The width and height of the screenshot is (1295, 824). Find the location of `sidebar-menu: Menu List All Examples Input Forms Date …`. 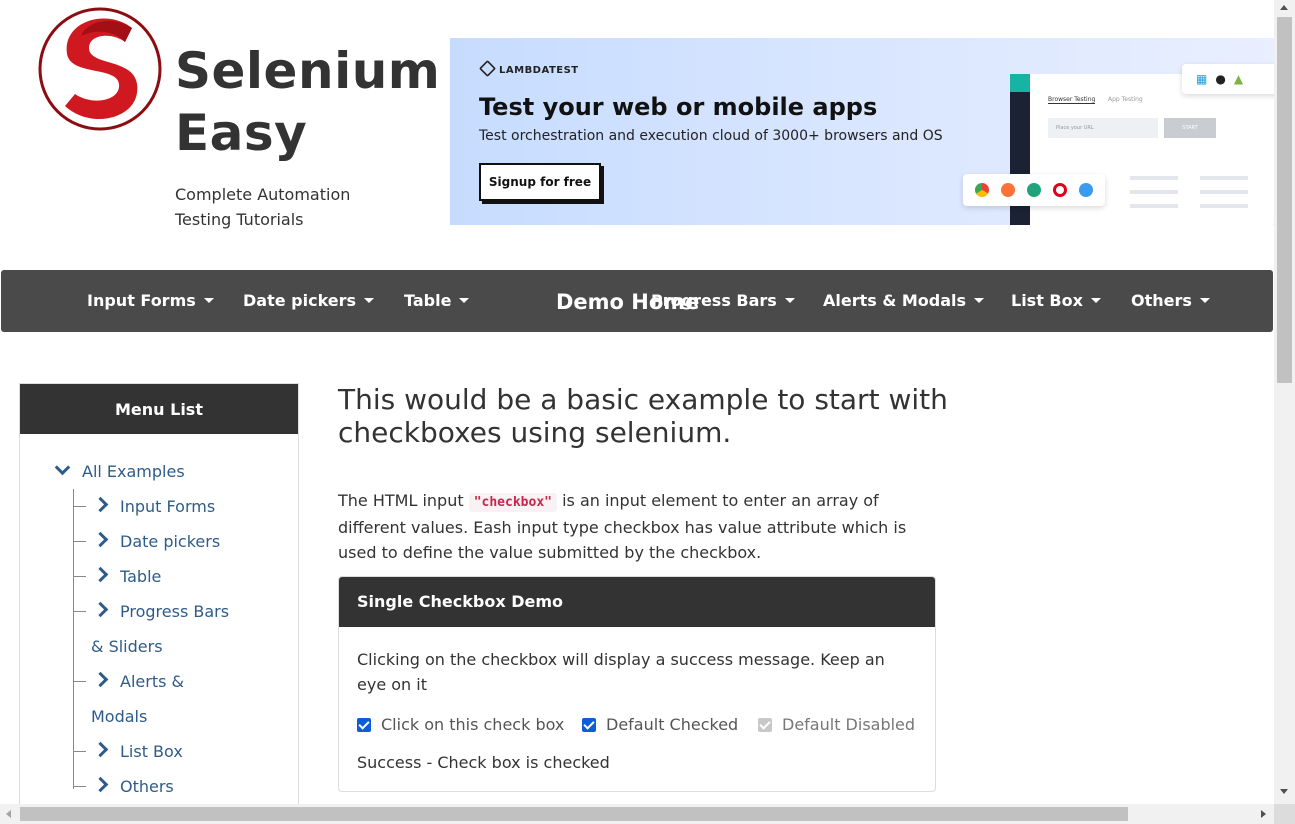

sidebar-menu: Menu List All Examples Input Forms Date … is located at coordinates (159, 603).